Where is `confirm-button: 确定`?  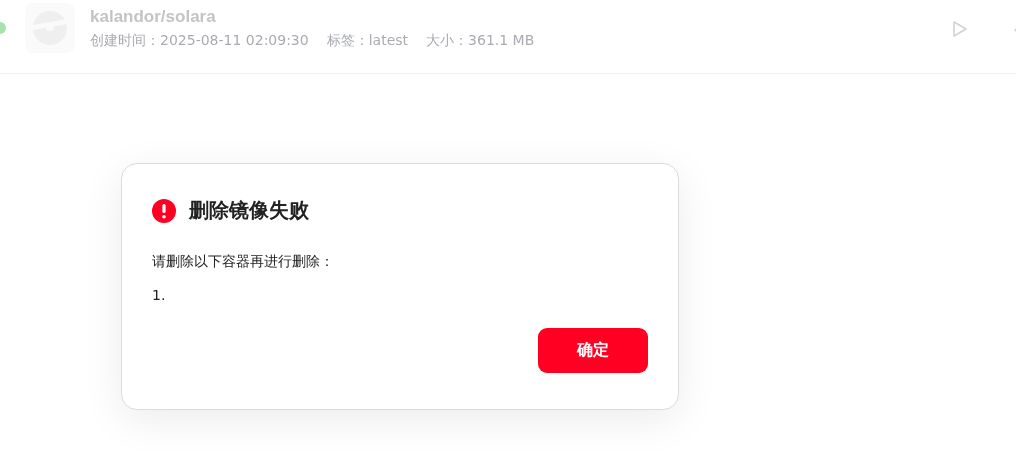
confirm-button: 确定 is located at coordinates (593, 350).